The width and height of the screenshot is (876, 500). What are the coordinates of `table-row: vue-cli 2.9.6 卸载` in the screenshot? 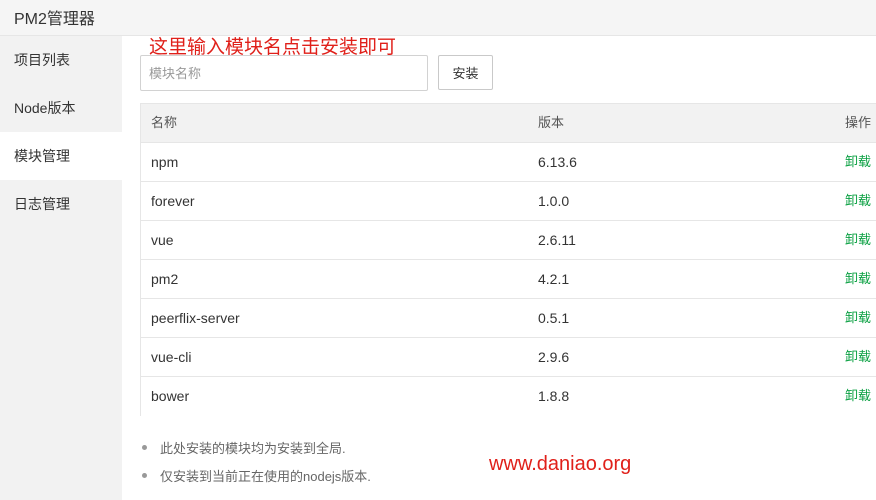 It's located at (508, 357).